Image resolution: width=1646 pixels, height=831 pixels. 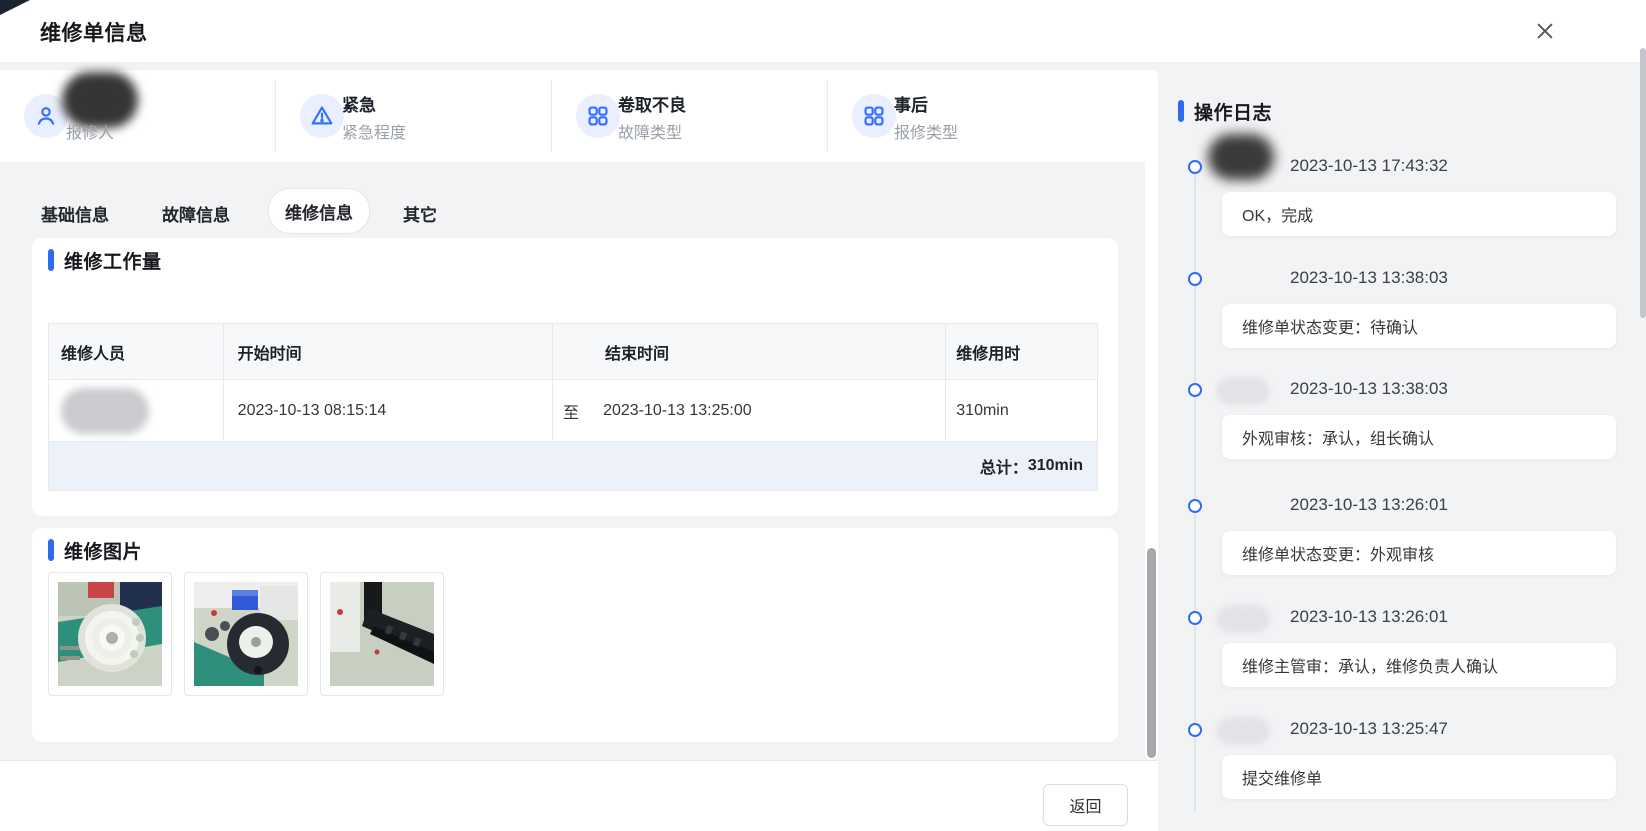 What do you see at coordinates (677, 410) in the screenshot?
I see `end-time-value: 2023-10-13 13:25:00` at bounding box center [677, 410].